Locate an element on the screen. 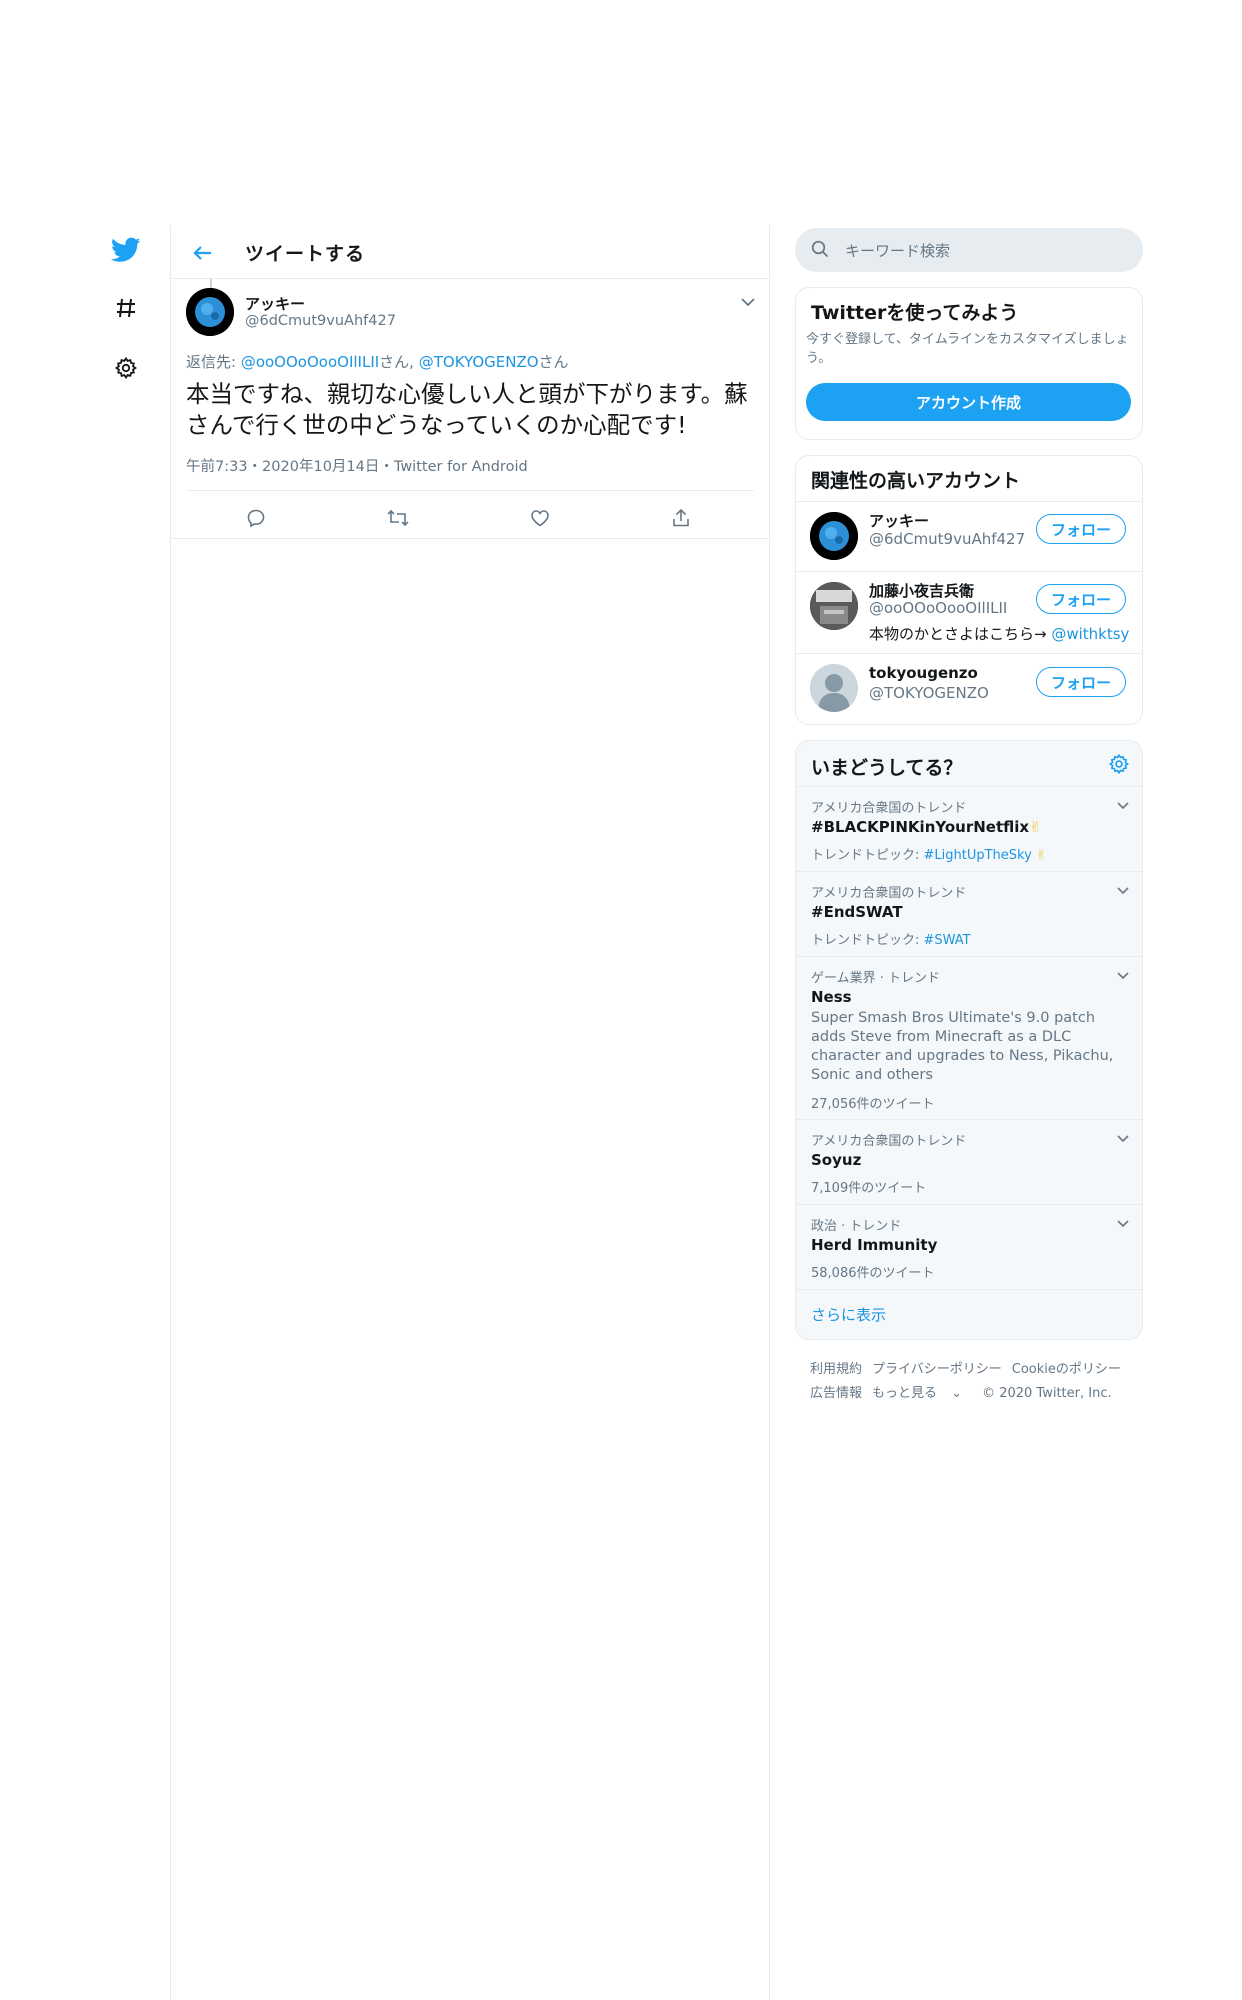 The width and height of the screenshot is (1242, 2000). account-name: アッキー is located at coordinates (899, 520).